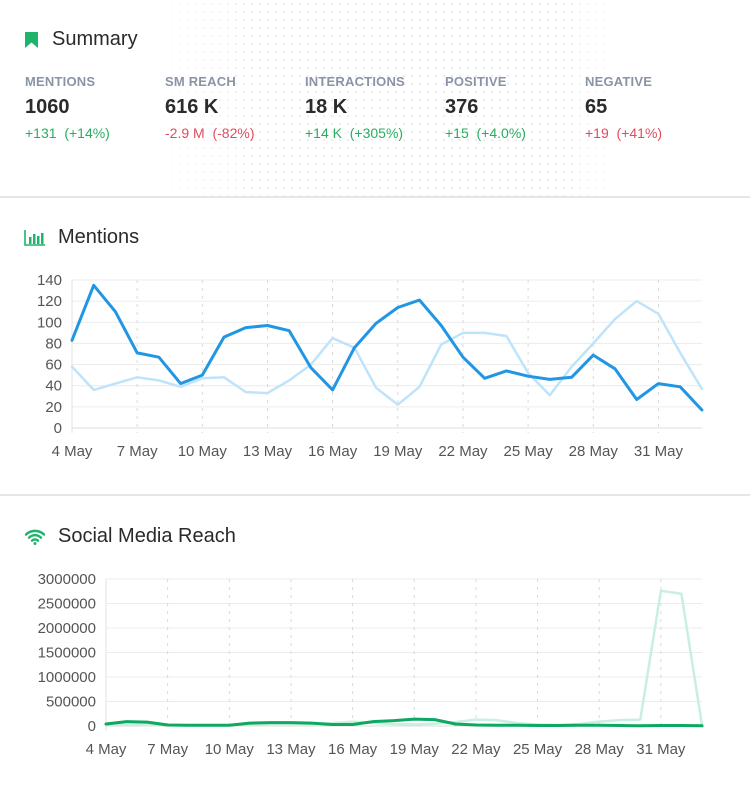 This screenshot has width=750, height=793. Describe the element at coordinates (376, 133) in the screenshot. I see `change-pct: (+305%)` at that location.